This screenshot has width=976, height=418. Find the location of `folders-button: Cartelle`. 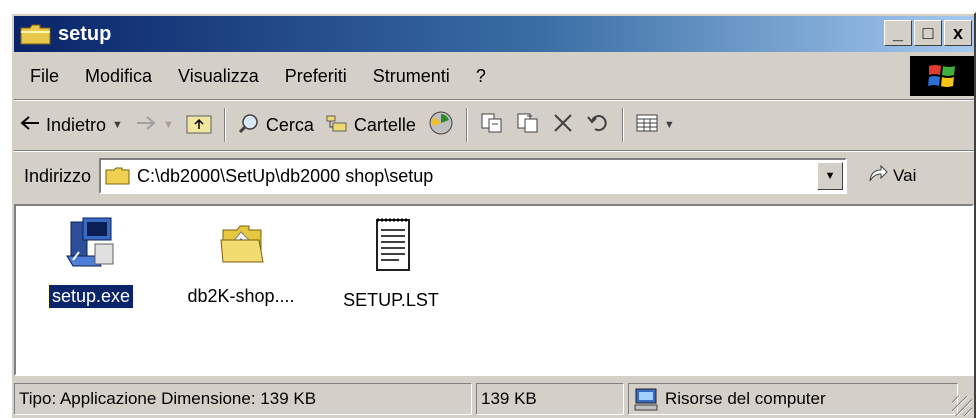

folders-button: Cartelle is located at coordinates (371, 125).